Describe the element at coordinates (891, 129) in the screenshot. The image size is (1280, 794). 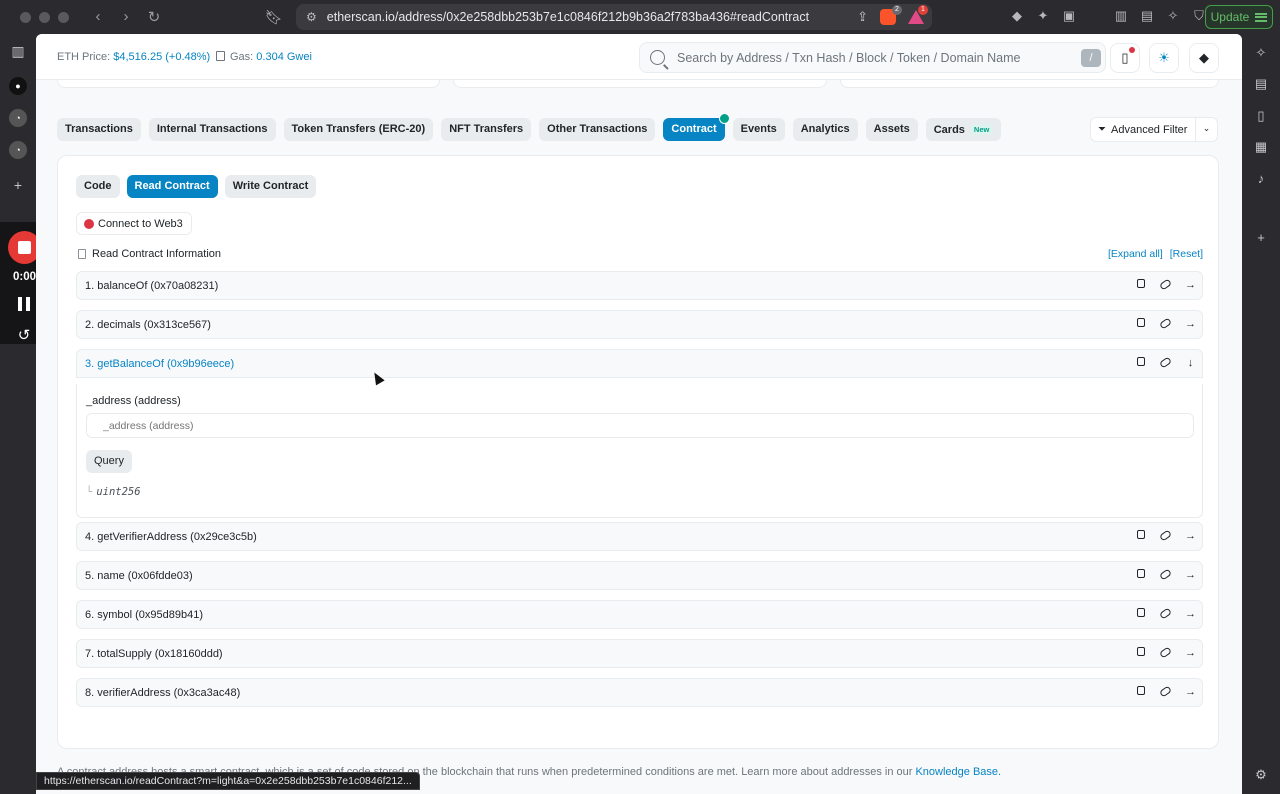
I see `tab-assets: Assets` at that location.